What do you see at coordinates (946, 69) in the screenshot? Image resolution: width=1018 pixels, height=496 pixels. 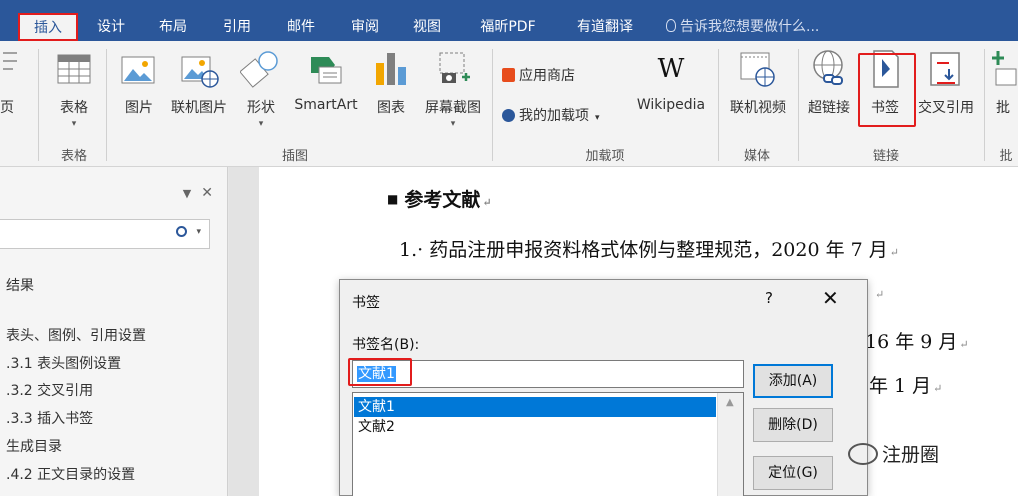 I see `cross-reference-icon` at bounding box center [946, 69].